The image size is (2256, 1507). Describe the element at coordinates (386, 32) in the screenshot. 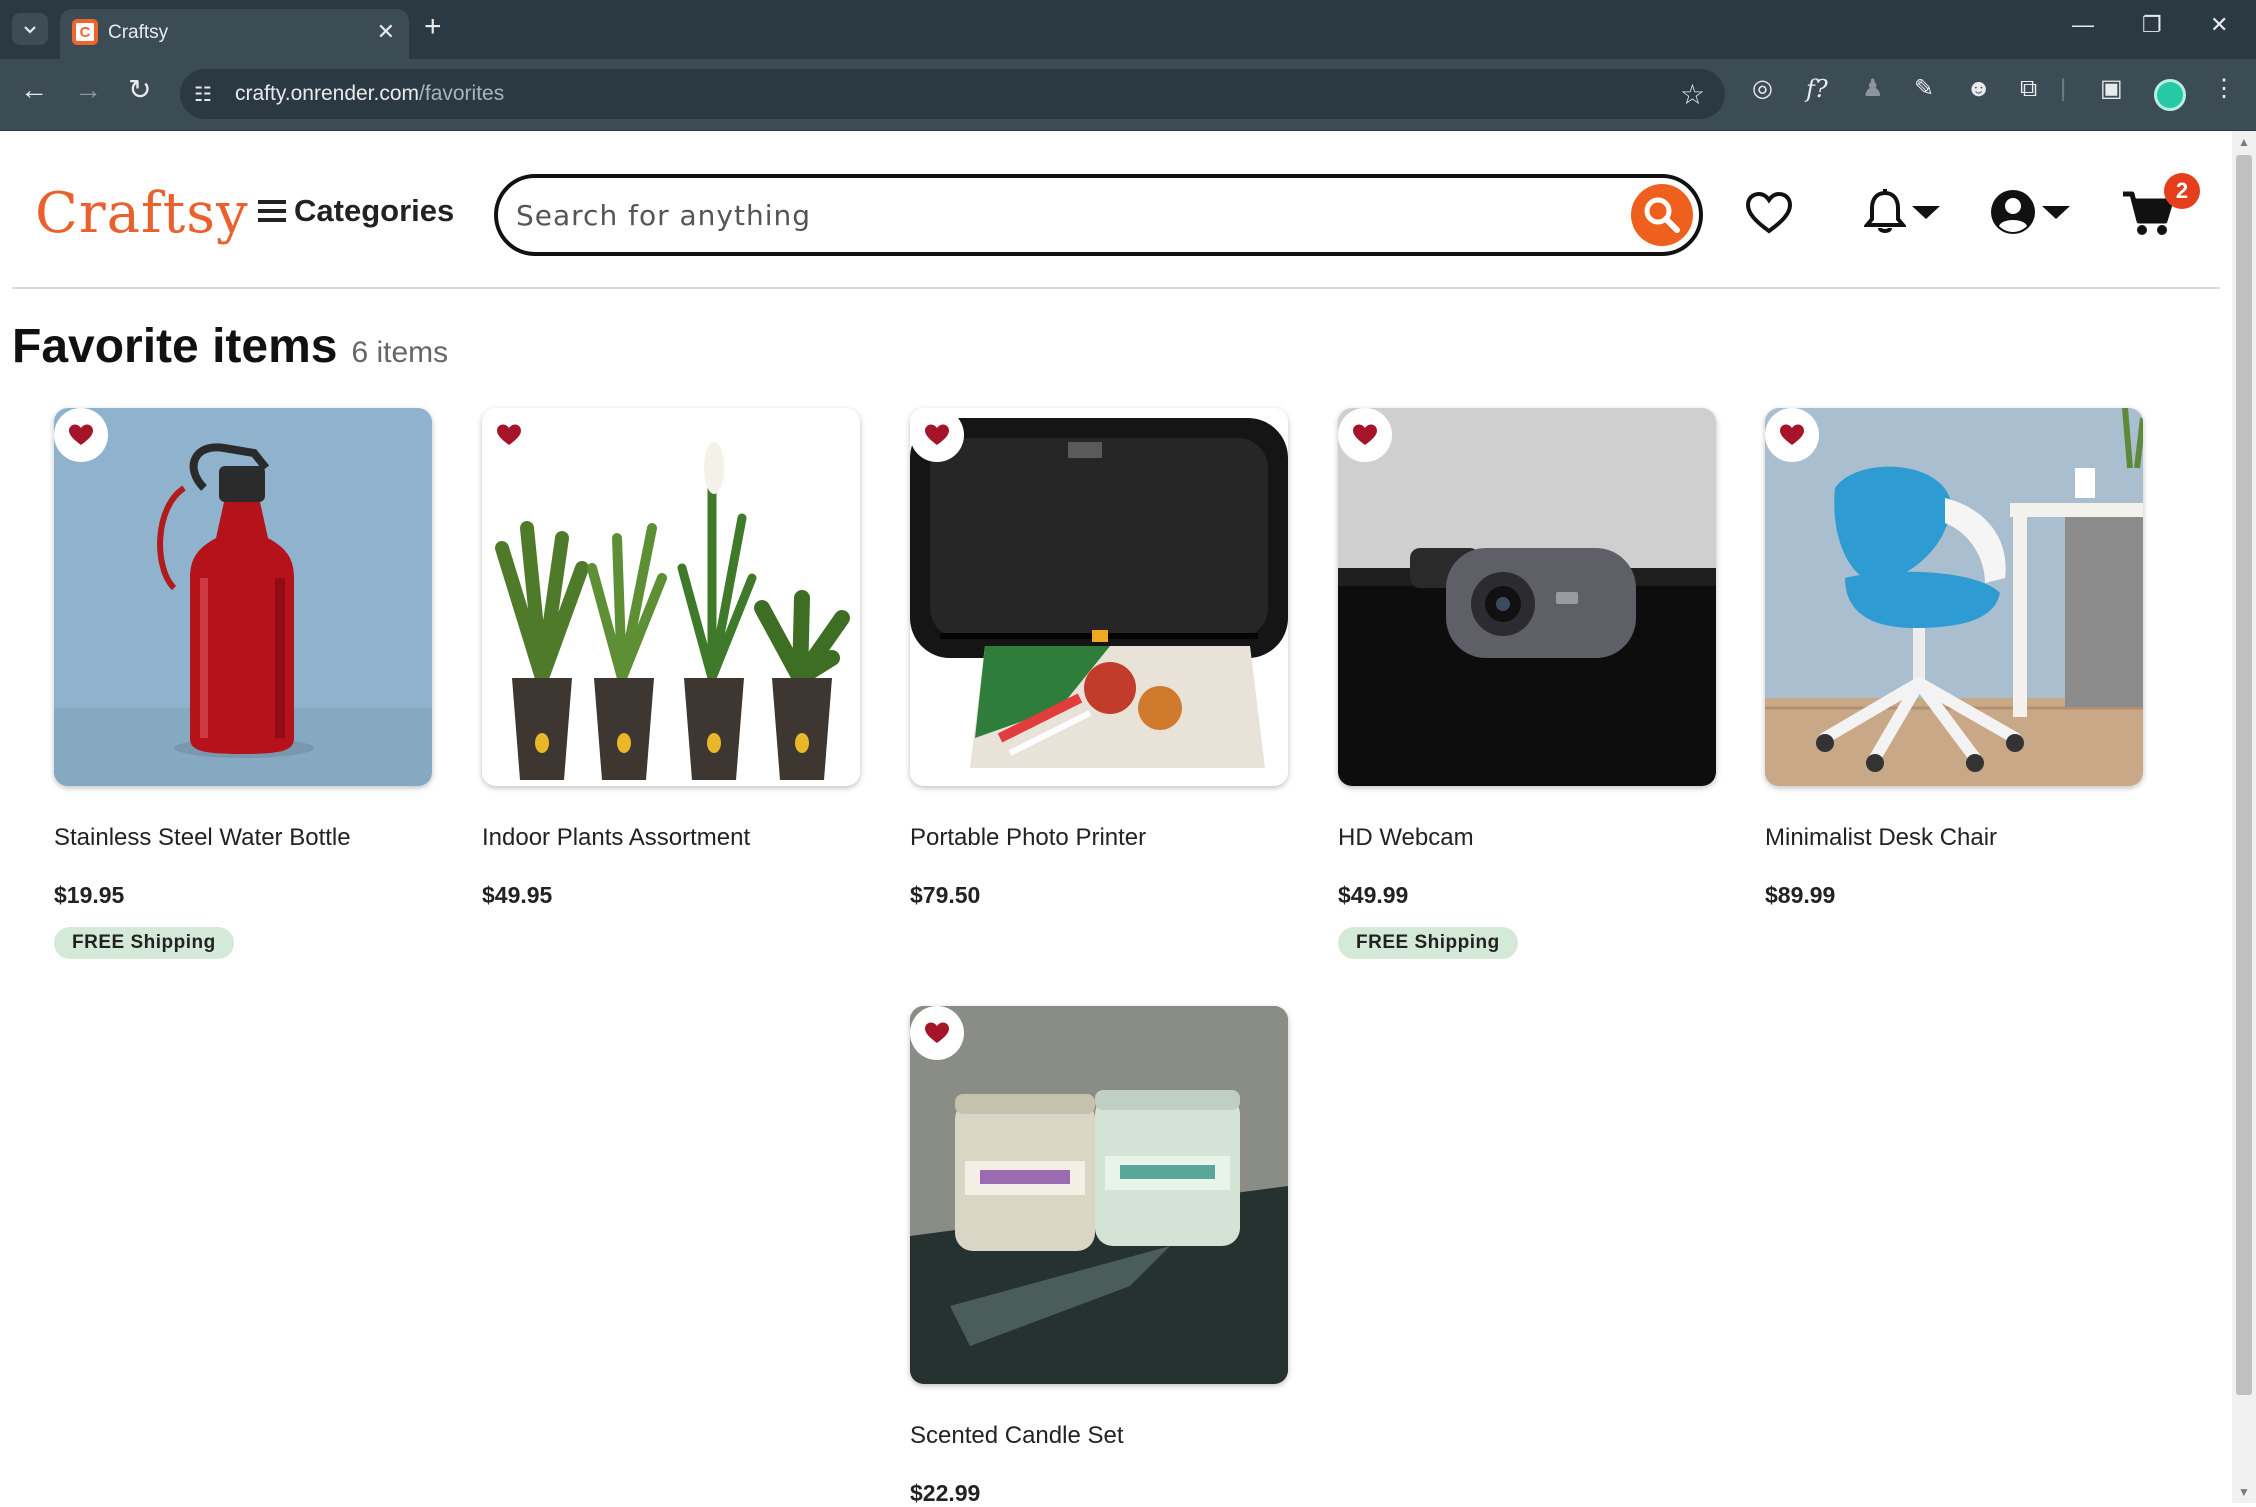

I see `tab-close-icon: ✕` at that location.